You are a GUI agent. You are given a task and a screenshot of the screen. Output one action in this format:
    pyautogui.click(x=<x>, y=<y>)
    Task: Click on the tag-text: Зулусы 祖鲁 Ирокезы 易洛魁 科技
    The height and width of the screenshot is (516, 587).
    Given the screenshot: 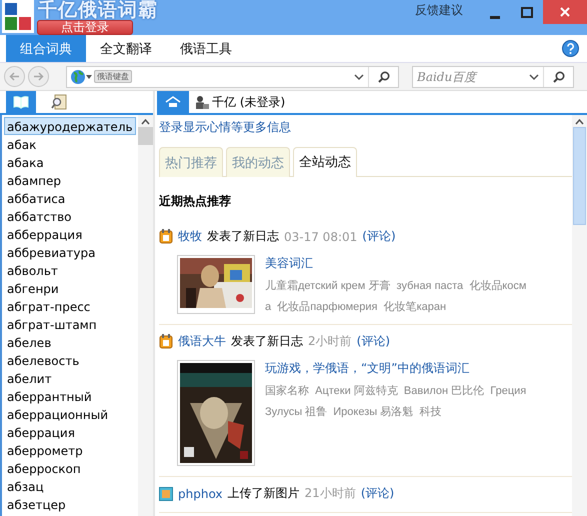 What is the action you would take?
    pyautogui.click(x=353, y=412)
    